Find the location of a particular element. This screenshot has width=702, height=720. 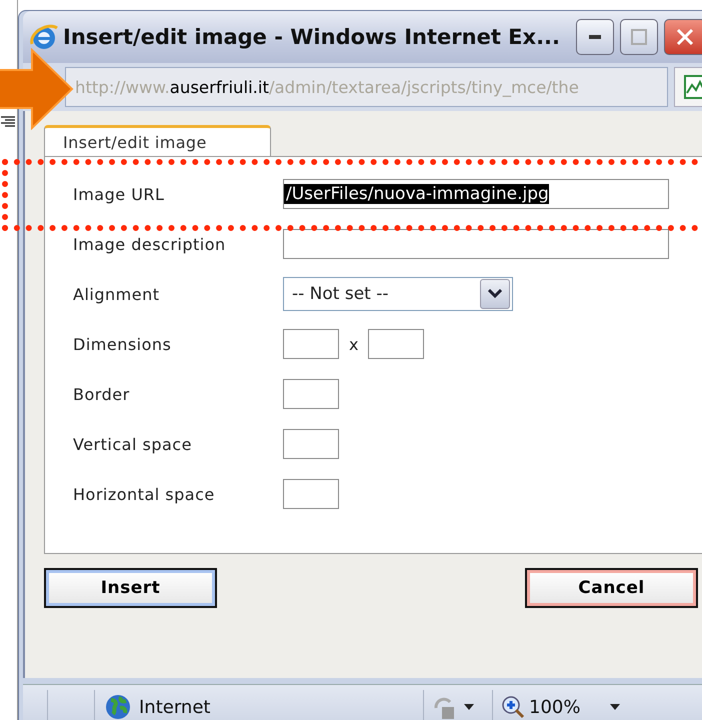

zone-label: Internet is located at coordinates (174, 707).